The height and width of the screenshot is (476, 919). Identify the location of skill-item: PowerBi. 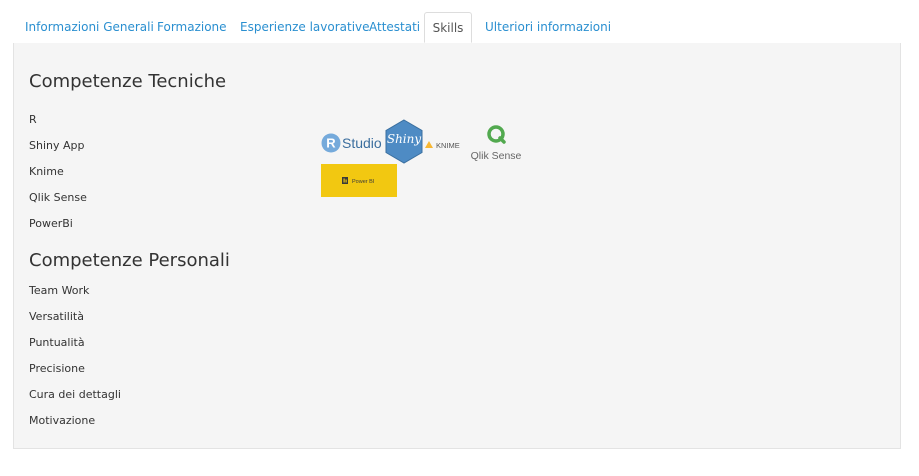
(51, 223).